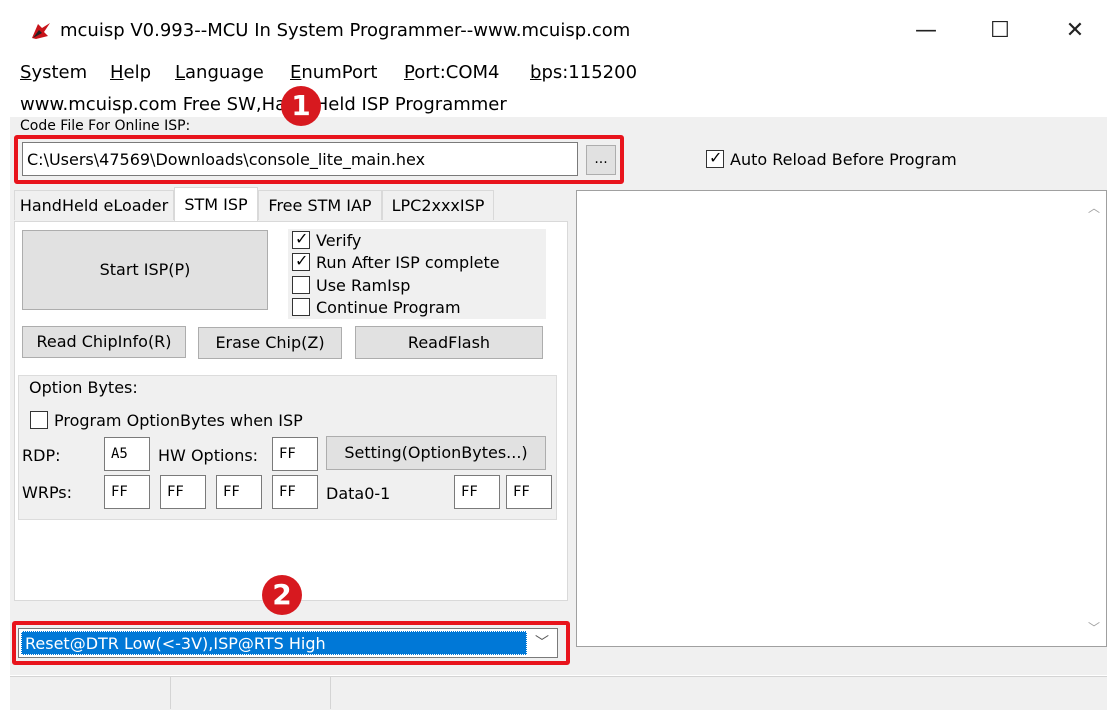 The image size is (1107, 710). What do you see at coordinates (83, 387) in the screenshot?
I see `option-bytes-label: Option Bytes:` at bounding box center [83, 387].